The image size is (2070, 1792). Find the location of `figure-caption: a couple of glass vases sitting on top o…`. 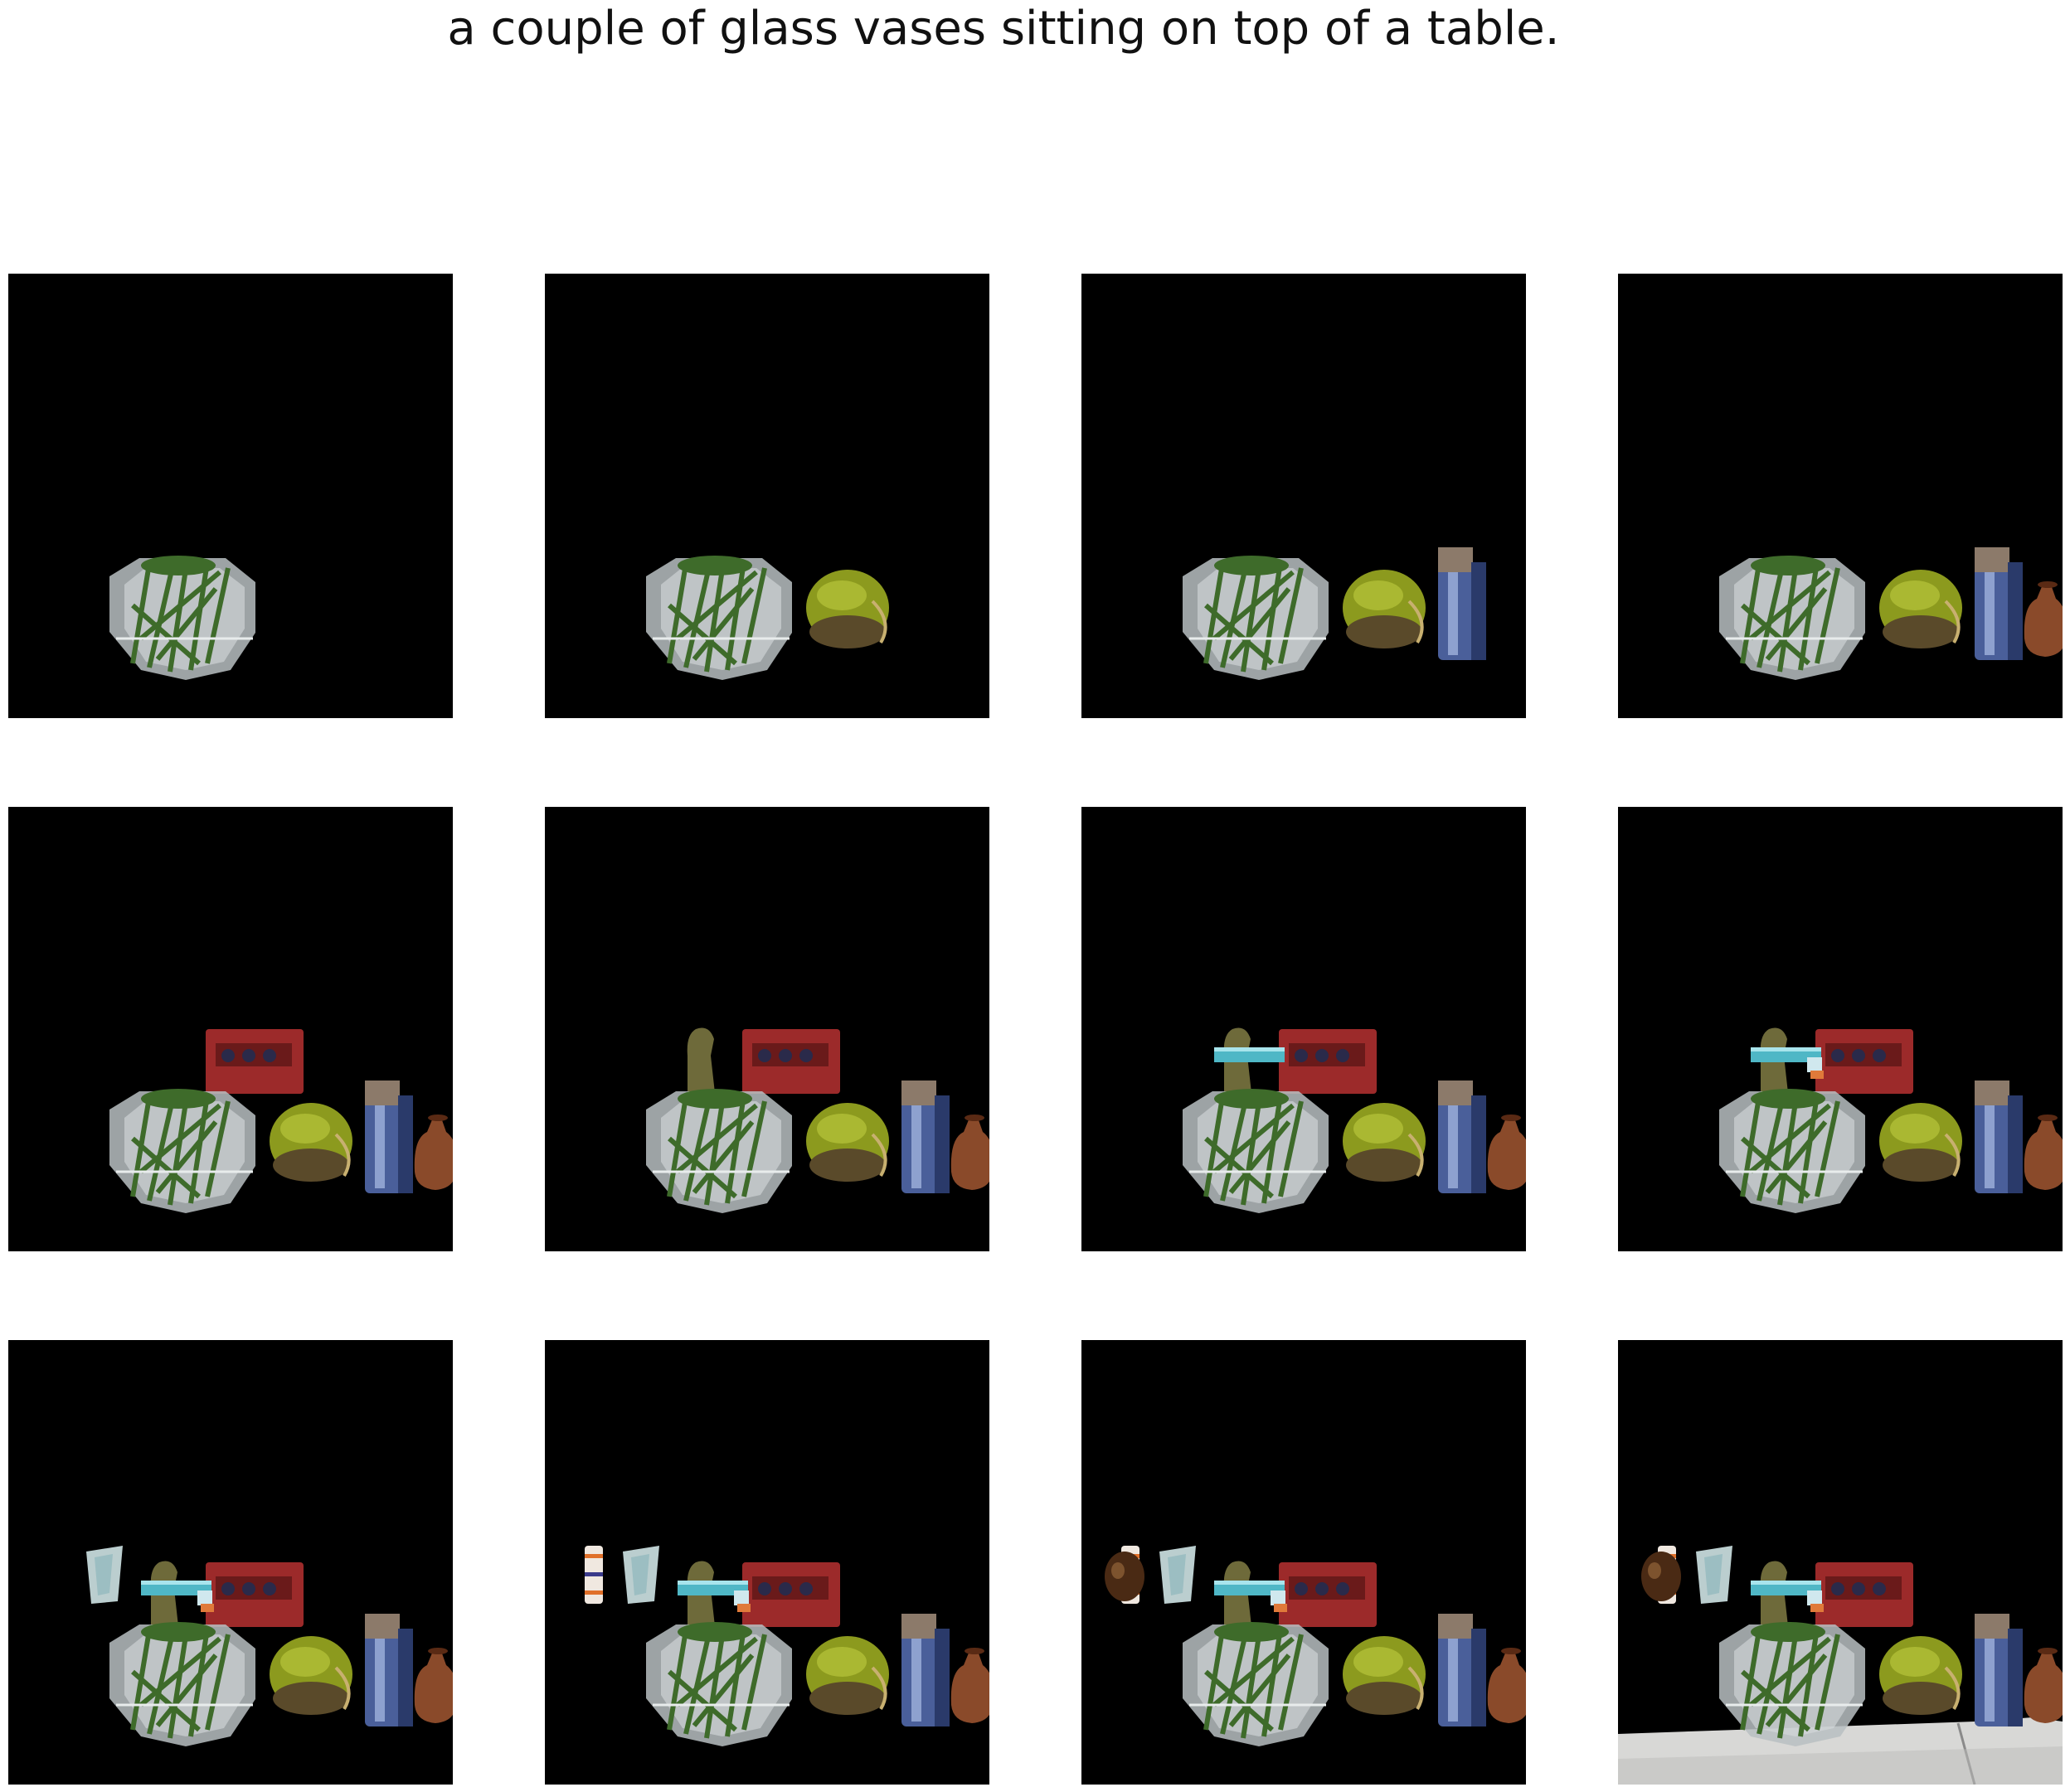

figure-caption: a couple of glass vases sitting on top o… is located at coordinates (1004, 29).